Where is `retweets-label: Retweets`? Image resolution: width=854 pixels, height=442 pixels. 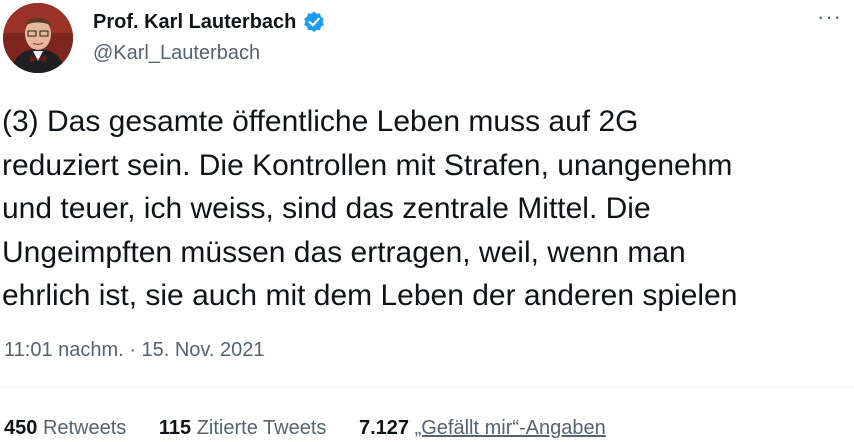 retweets-label: Retweets is located at coordinates (84, 428).